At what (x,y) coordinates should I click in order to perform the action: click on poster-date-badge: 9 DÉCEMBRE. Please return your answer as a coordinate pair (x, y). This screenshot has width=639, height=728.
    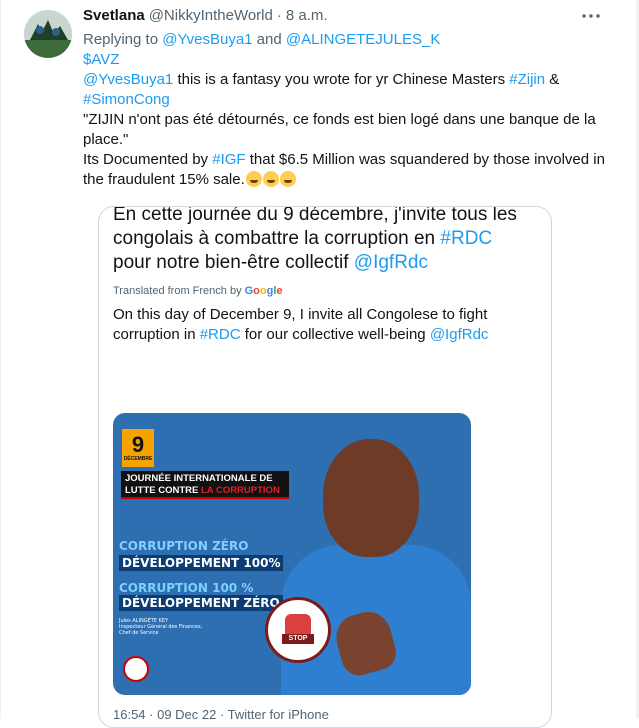
    Looking at the image, I should click on (138, 448).